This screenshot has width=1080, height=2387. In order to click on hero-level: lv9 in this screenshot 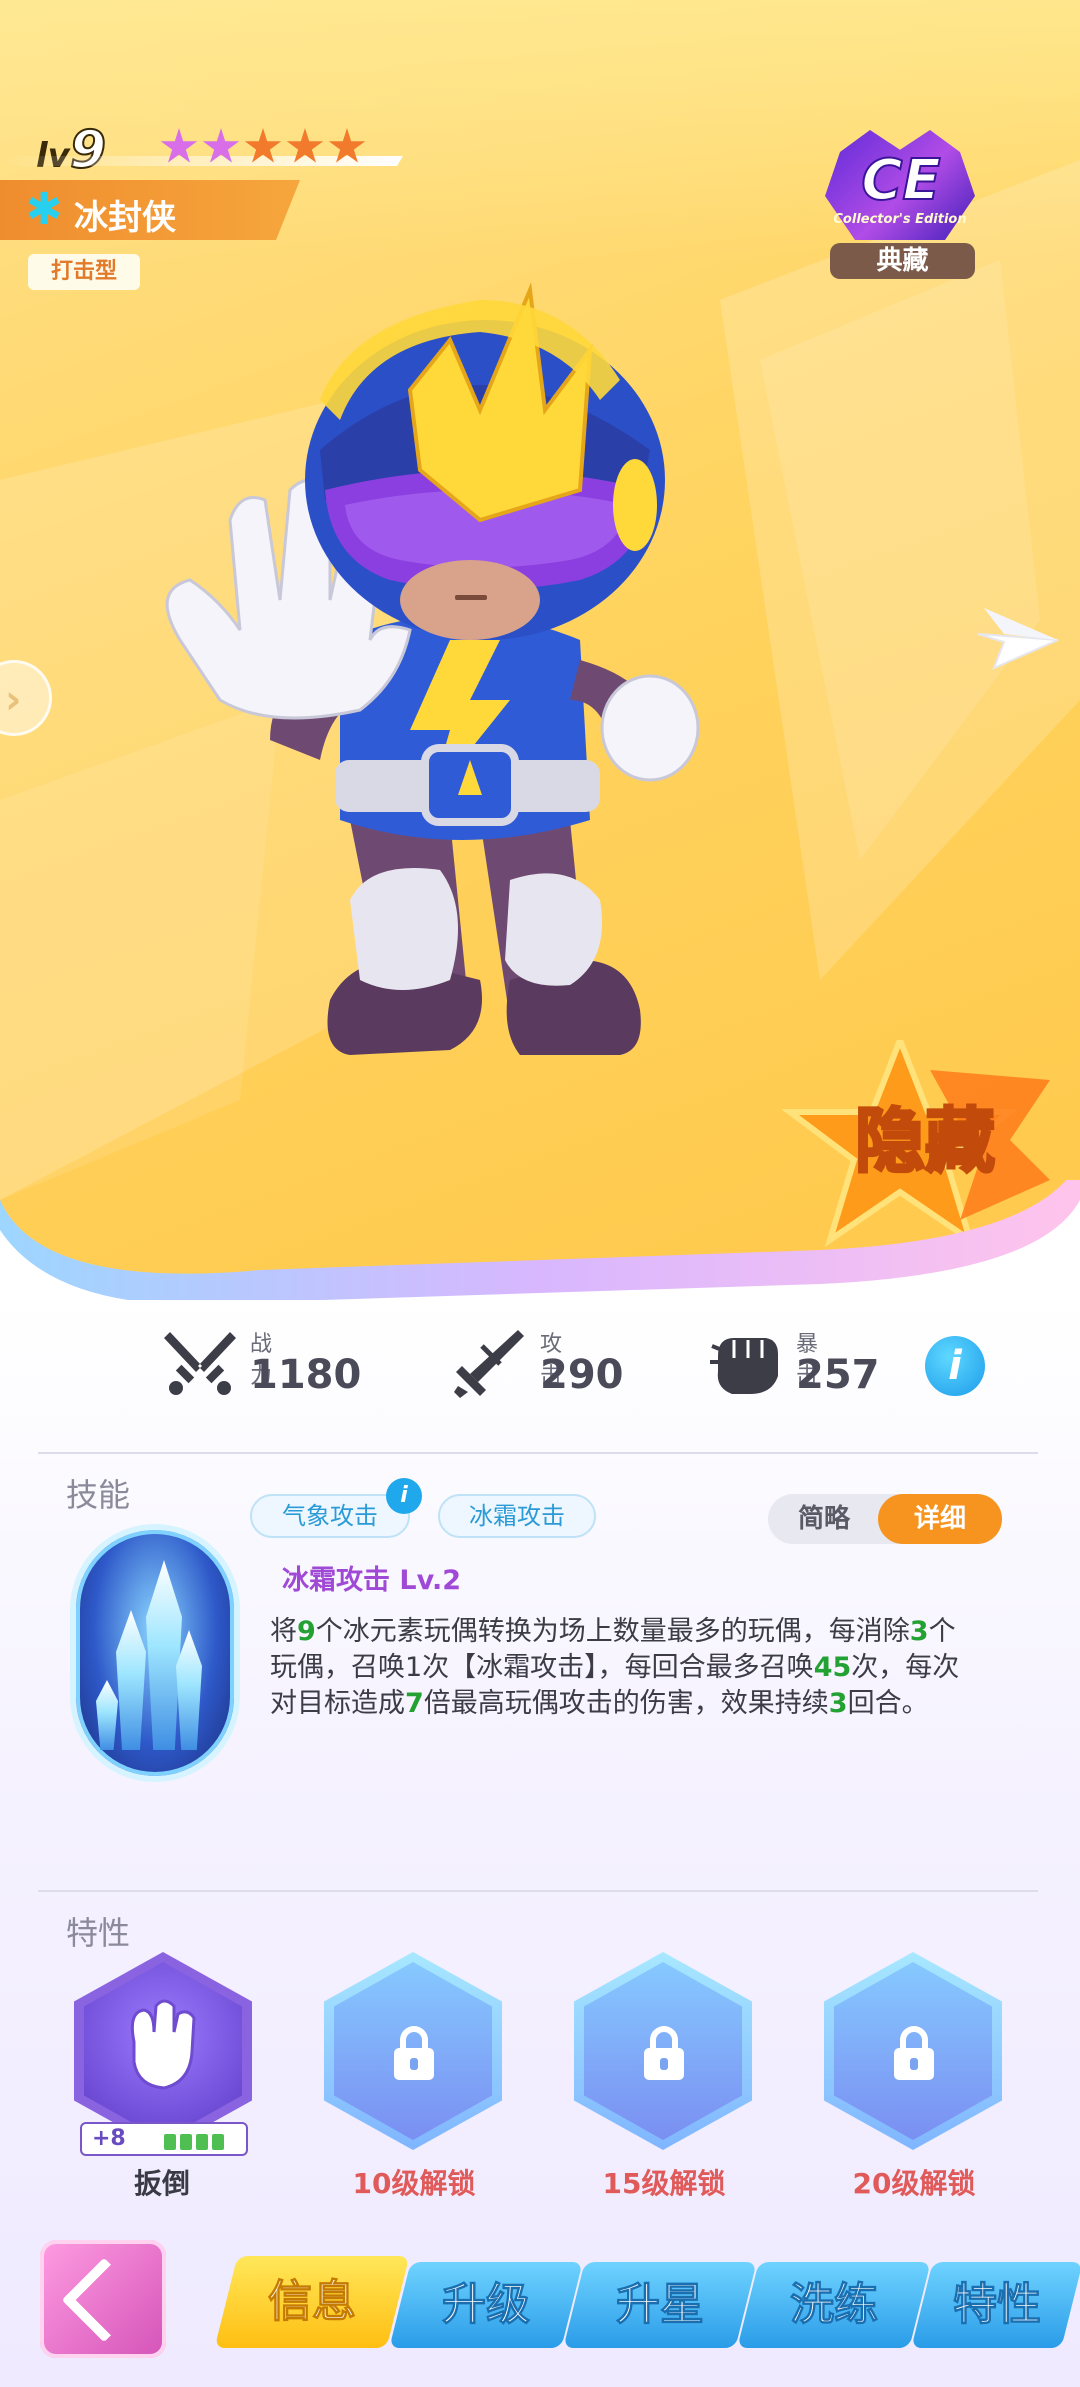, I will do `click(71, 150)`.